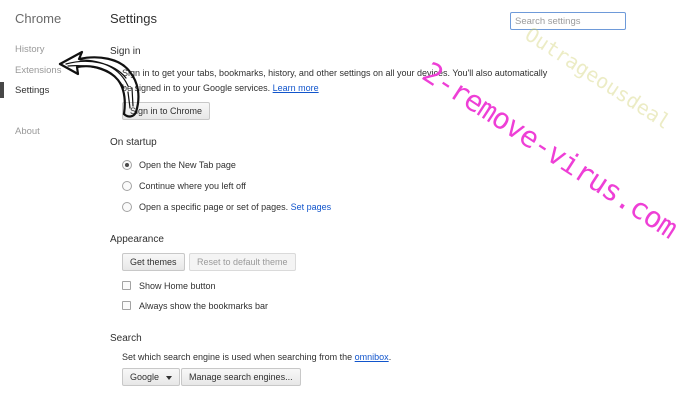 The width and height of the screenshot is (700, 394). I want to click on sidebar-item-about: About, so click(27, 131).